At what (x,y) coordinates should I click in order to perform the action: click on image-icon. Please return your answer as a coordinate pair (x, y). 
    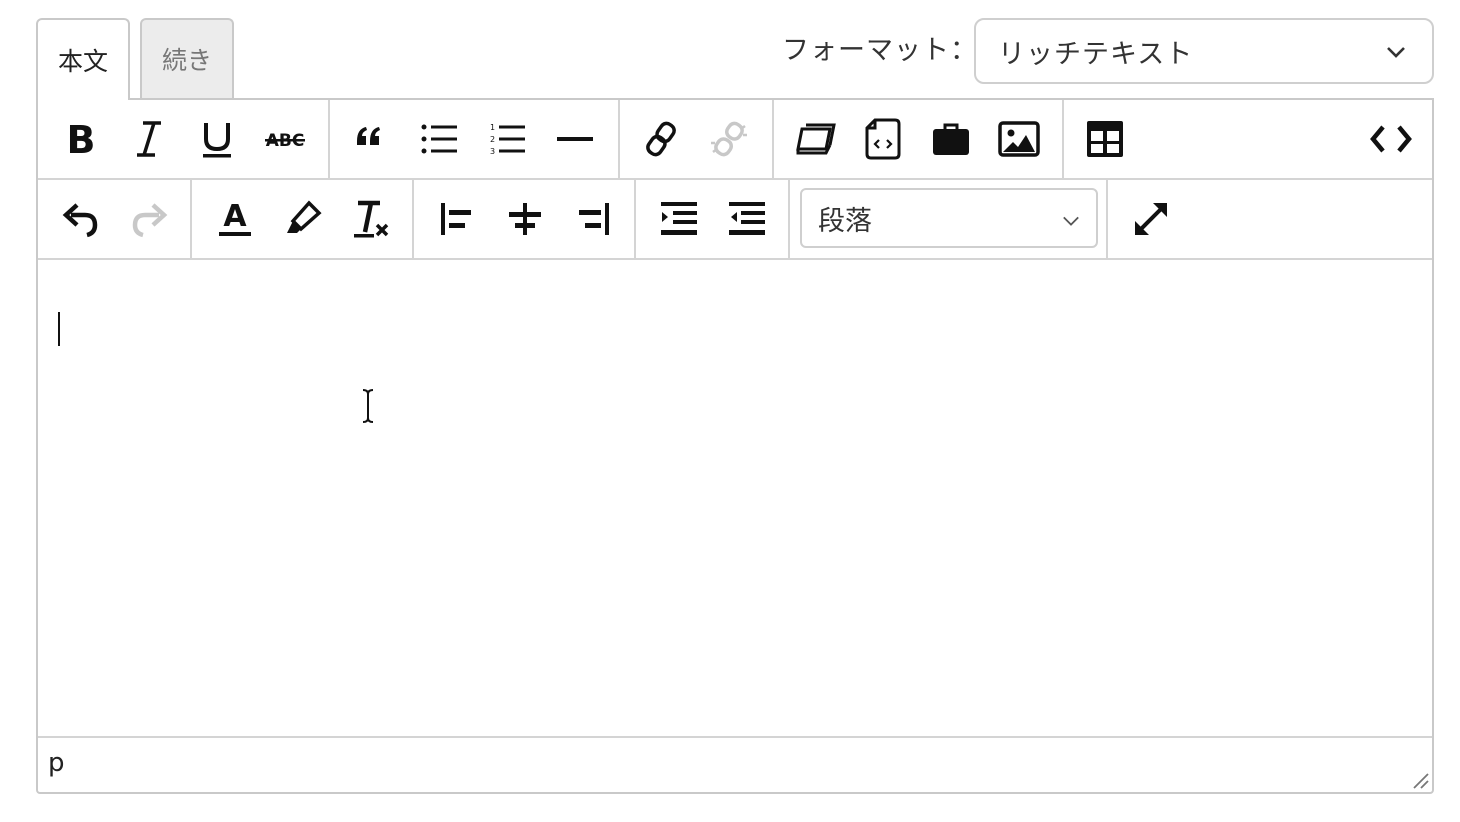
    Looking at the image, I should click on (1019, 139).